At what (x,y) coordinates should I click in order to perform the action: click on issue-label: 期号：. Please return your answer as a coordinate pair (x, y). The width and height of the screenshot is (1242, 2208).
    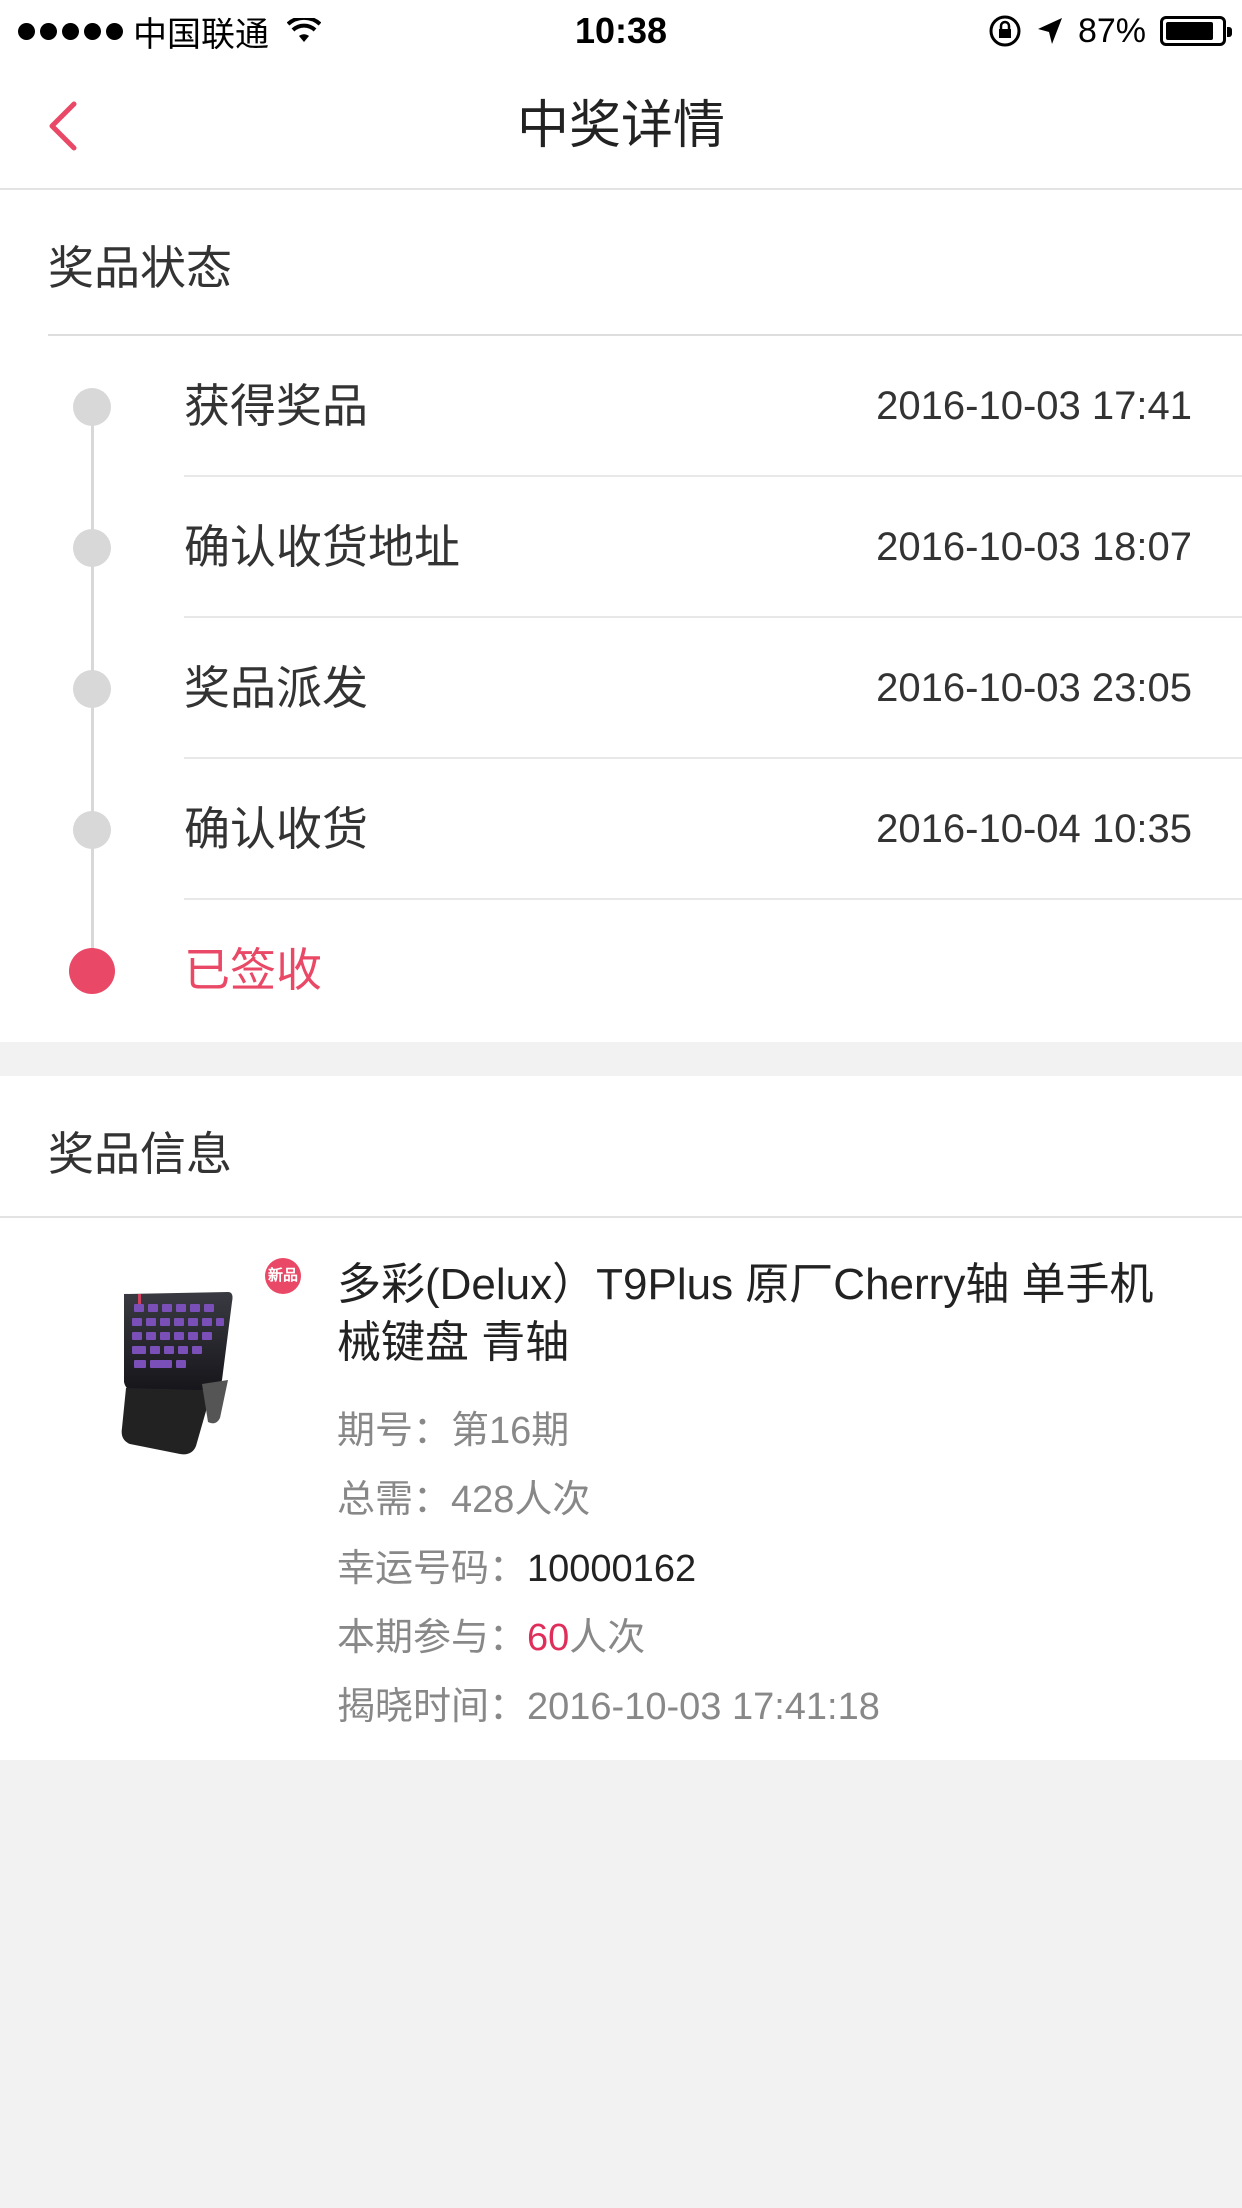
    Looking at the image, I should click on (394, 1431).